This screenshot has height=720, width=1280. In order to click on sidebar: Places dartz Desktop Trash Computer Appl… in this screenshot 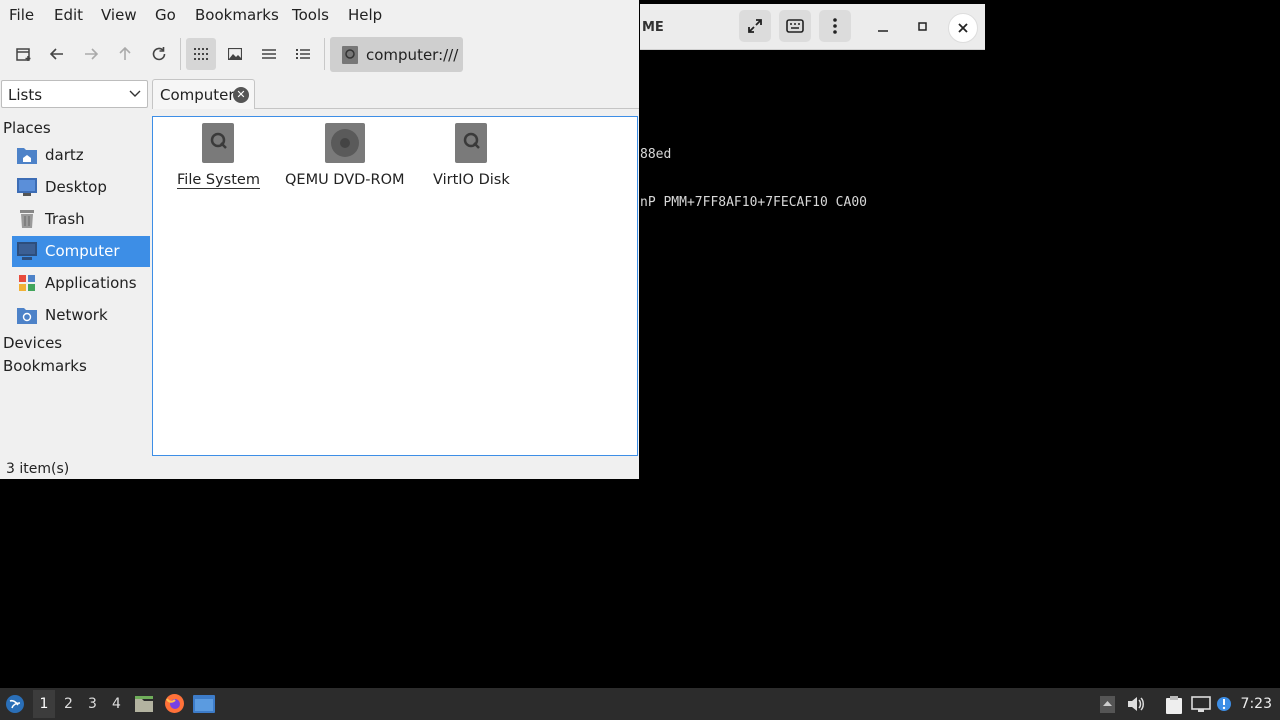, I will do `click(75, 282)`.